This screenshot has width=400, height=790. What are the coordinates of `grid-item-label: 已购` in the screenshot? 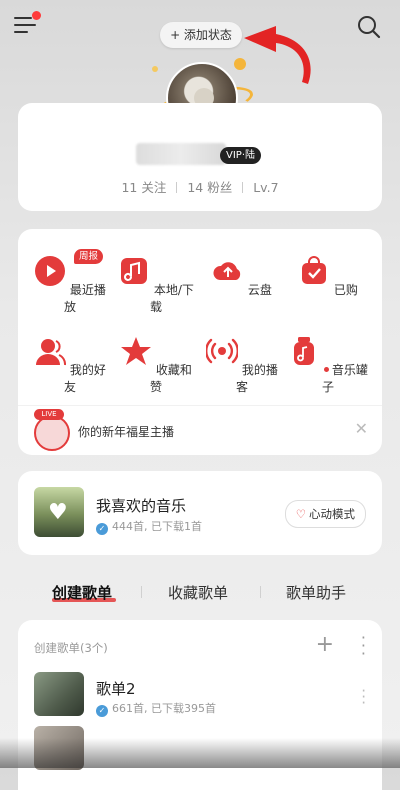 It's located at (345, 290).